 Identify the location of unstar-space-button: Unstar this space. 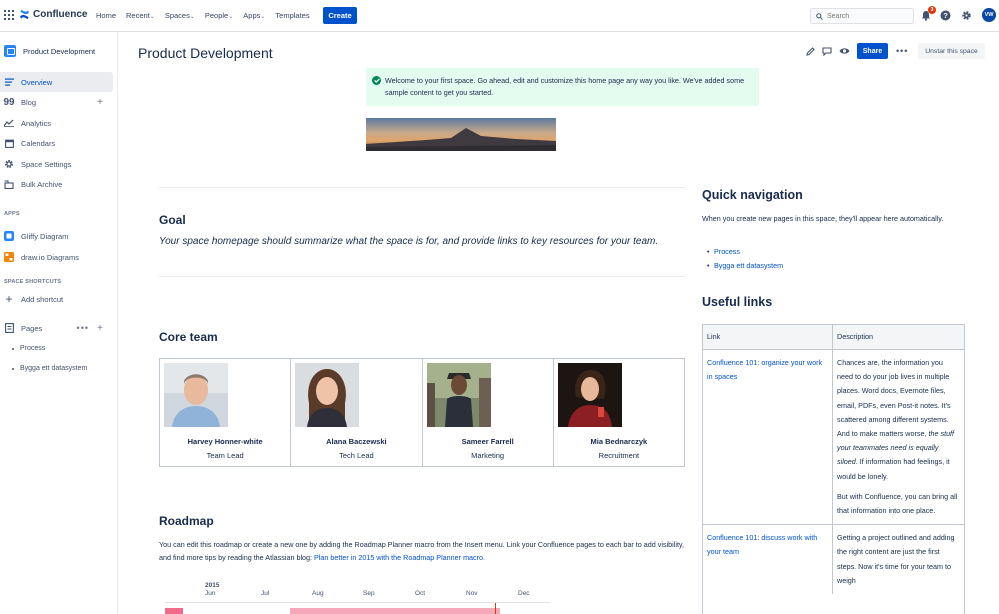
(951, 51).